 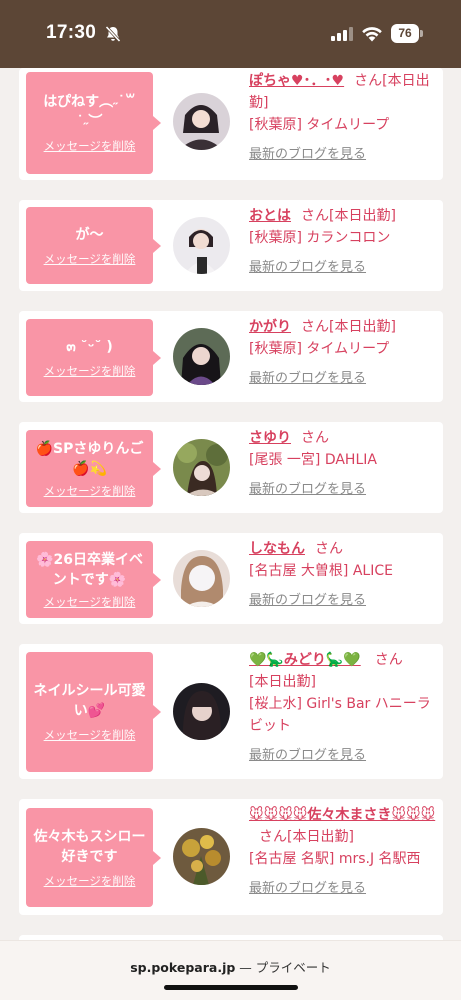 What do you see at coordinates (305, 660) in the screenshot?
I see `cast-name-link: 💚🦕みどり🦕💚` at bounding box center [305, 660].